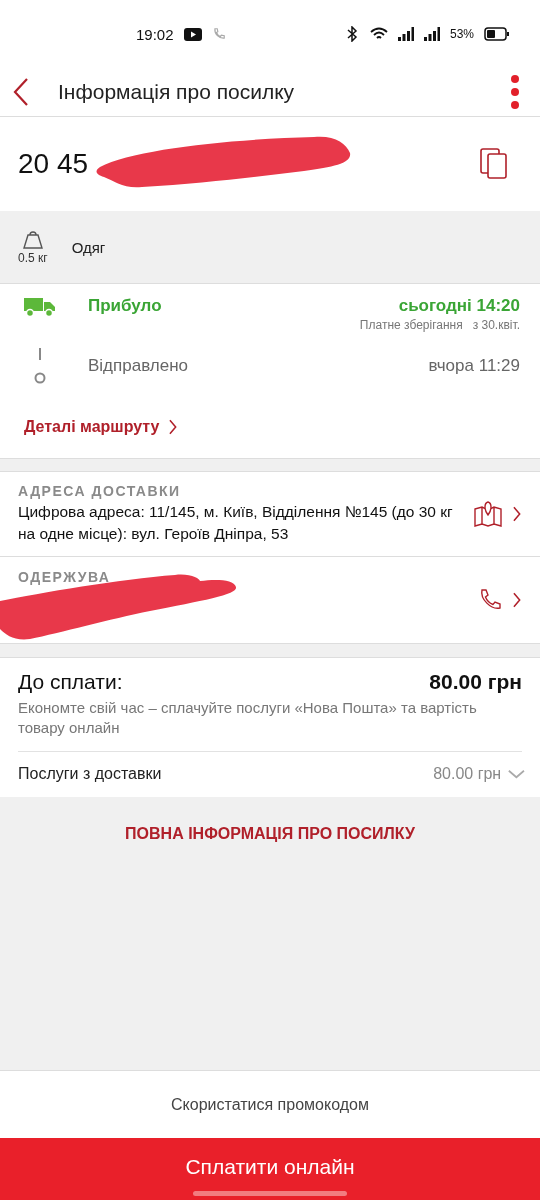 Image resolution: width=540 pixels, height=1200 pixels. Describe the element at coordinates (100, 491) in the screenshot. I see `section-label: АДРЕСА ДОСТАВКИ` at that location.